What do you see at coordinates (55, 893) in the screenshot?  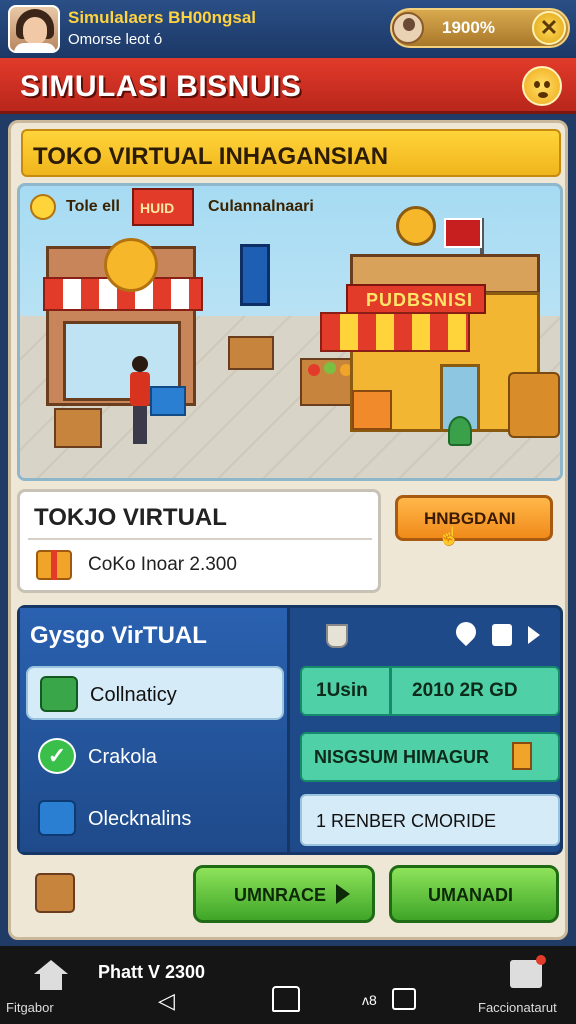 I see `treasure-chest-icon` at bounding box center [55, 893].